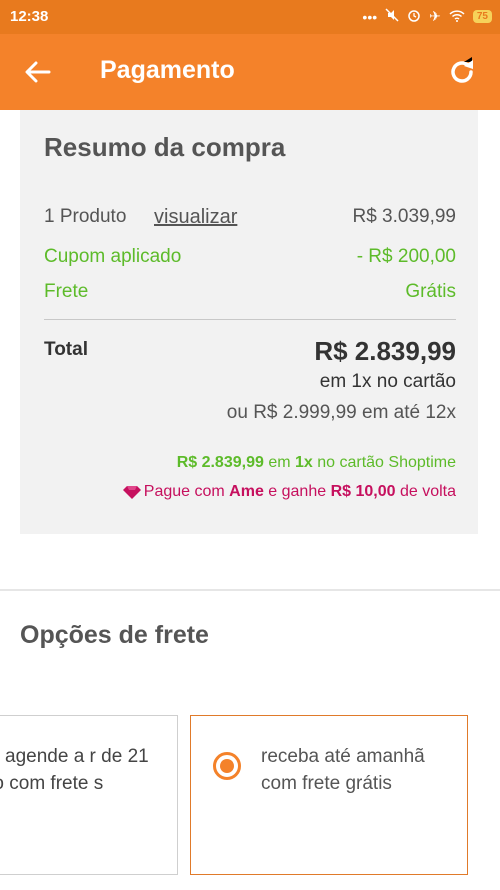 Image resolution: width=500 pixels, height=890 pixels. I want to click on total-value: R$ 2.839,99, so click(385, 351).